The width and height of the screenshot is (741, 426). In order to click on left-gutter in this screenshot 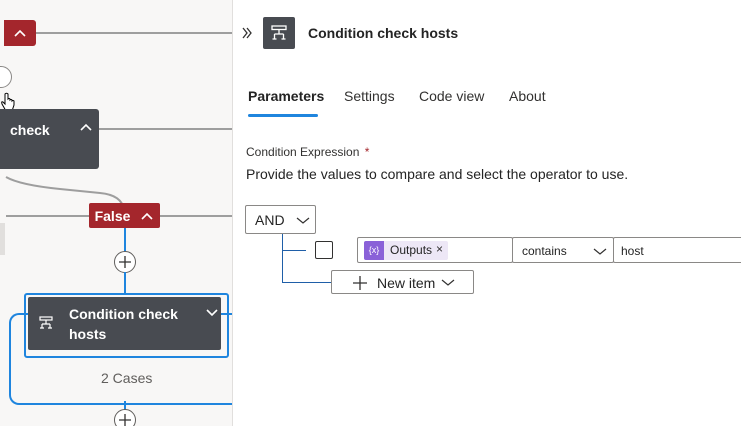, I will do `click(2, 239)`.